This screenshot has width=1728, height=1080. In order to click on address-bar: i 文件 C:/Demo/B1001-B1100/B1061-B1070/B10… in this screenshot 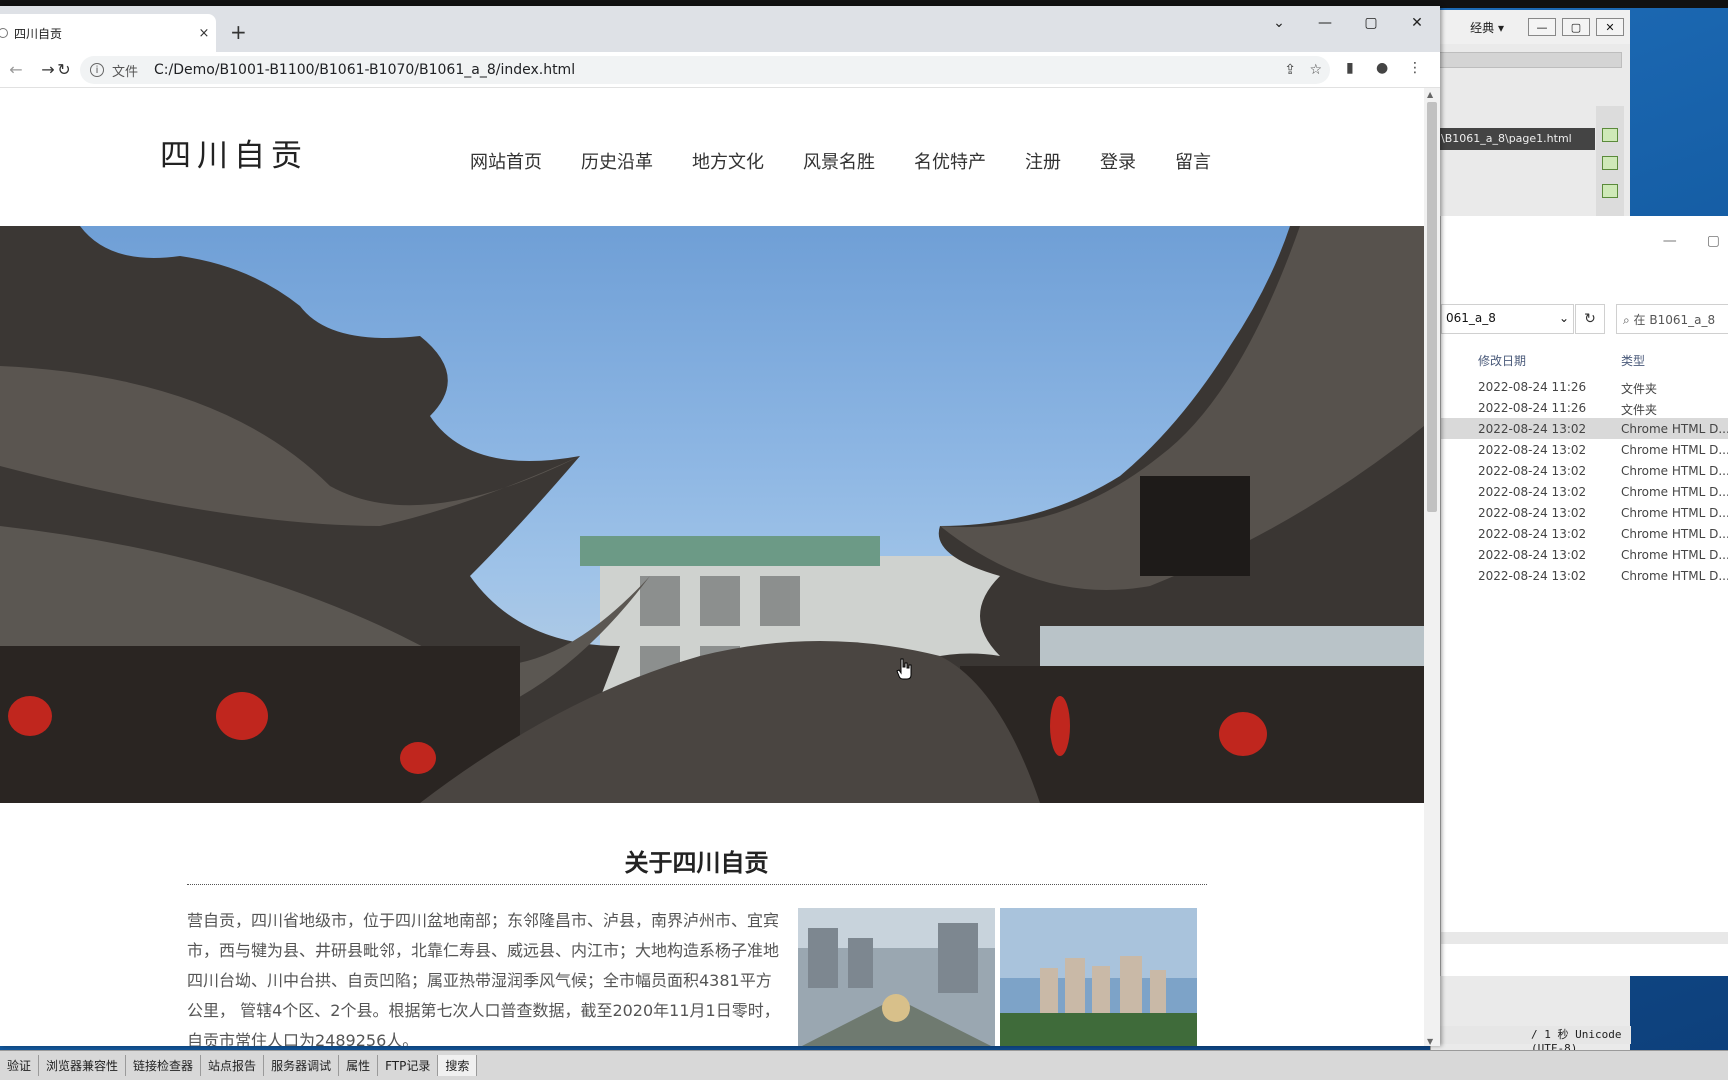, I will do `click(705, 70)`.